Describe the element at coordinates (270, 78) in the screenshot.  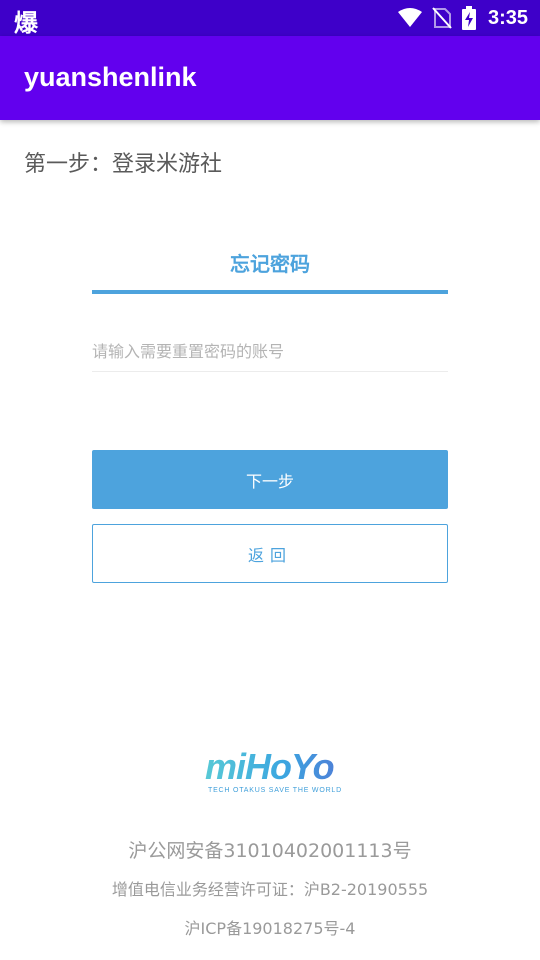
I see `app-bar: yuanshenlink` at that location.